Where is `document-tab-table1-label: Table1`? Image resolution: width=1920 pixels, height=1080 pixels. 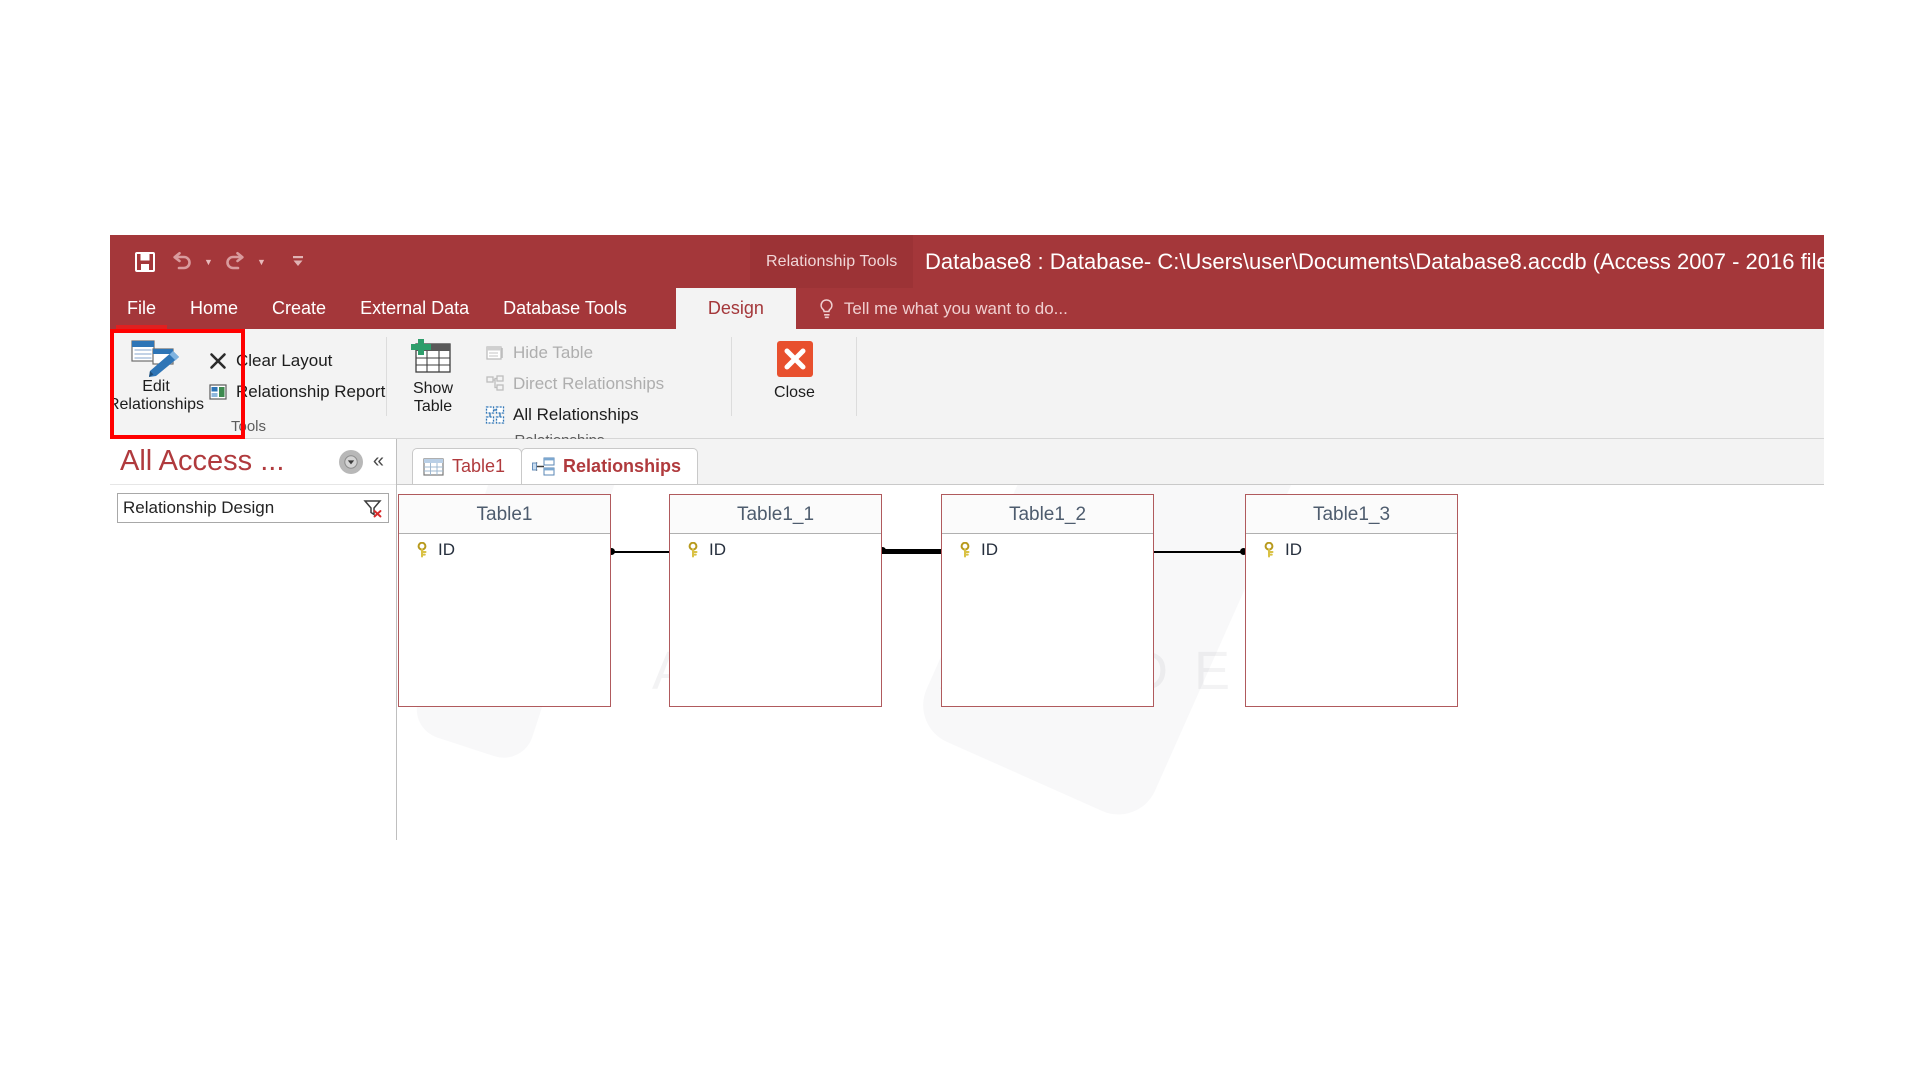 document-tab-table1-label: Table1 is located at coordinates (479, 466).